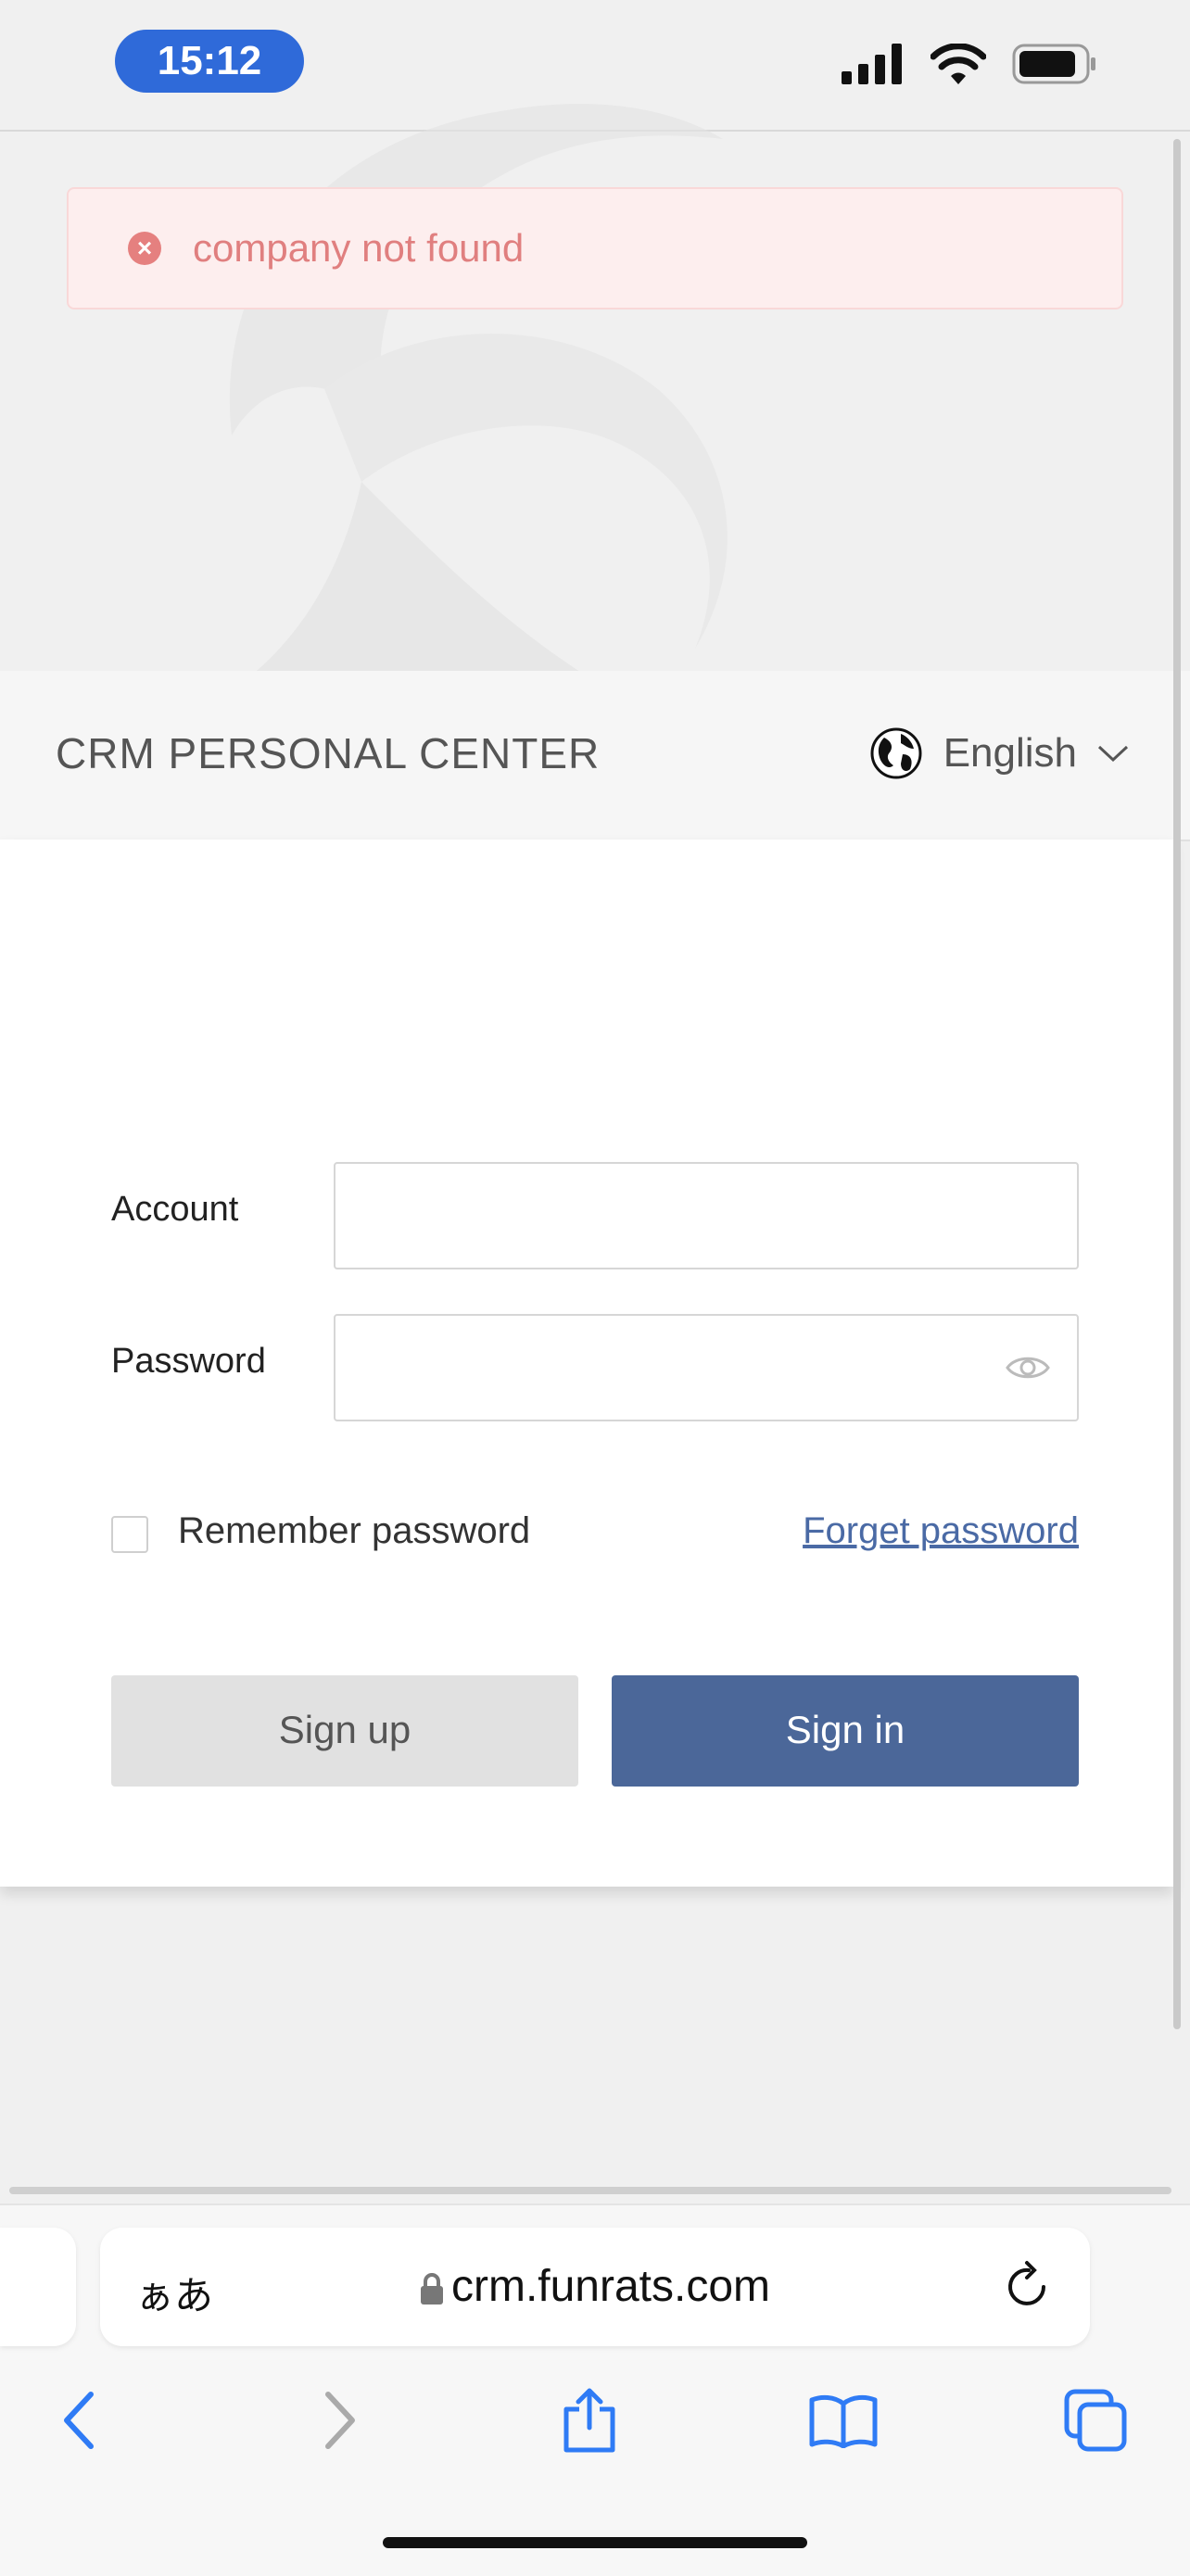 This screenshot has height=2576, width=1190. I want to click on password-label: Password, so click(188, 1362).